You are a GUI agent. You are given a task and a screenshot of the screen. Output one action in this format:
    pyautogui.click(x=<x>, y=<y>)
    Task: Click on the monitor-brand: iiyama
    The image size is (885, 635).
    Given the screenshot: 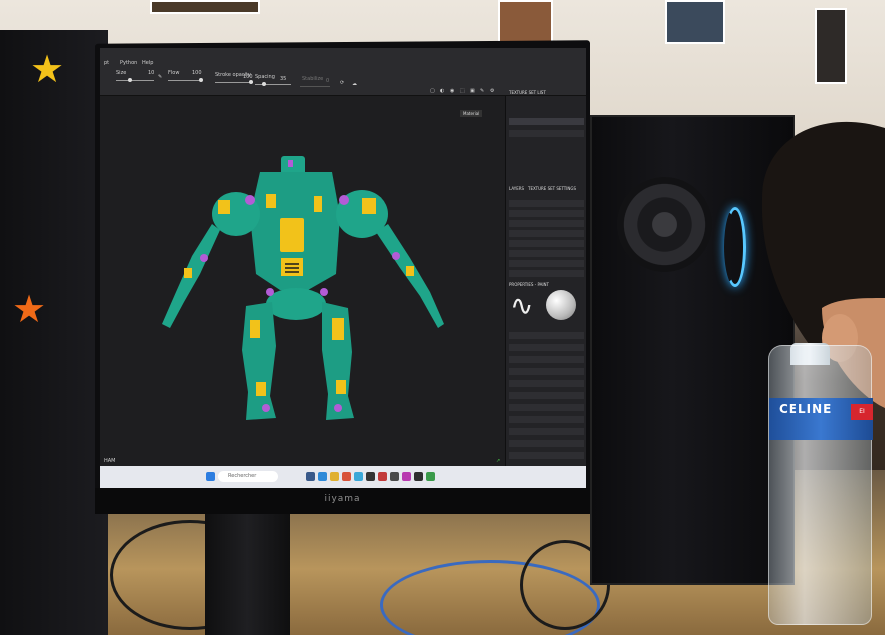 What is the action you would take?
    pyautogui.click(x=342, y=499)
    